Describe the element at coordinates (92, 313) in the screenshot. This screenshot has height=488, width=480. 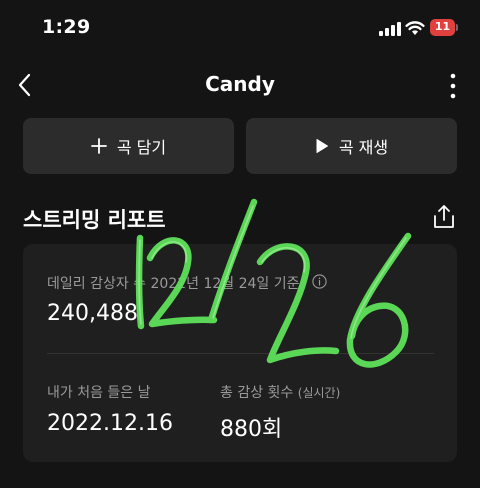
I see `daily-listeners-value: 240,488` at that location.